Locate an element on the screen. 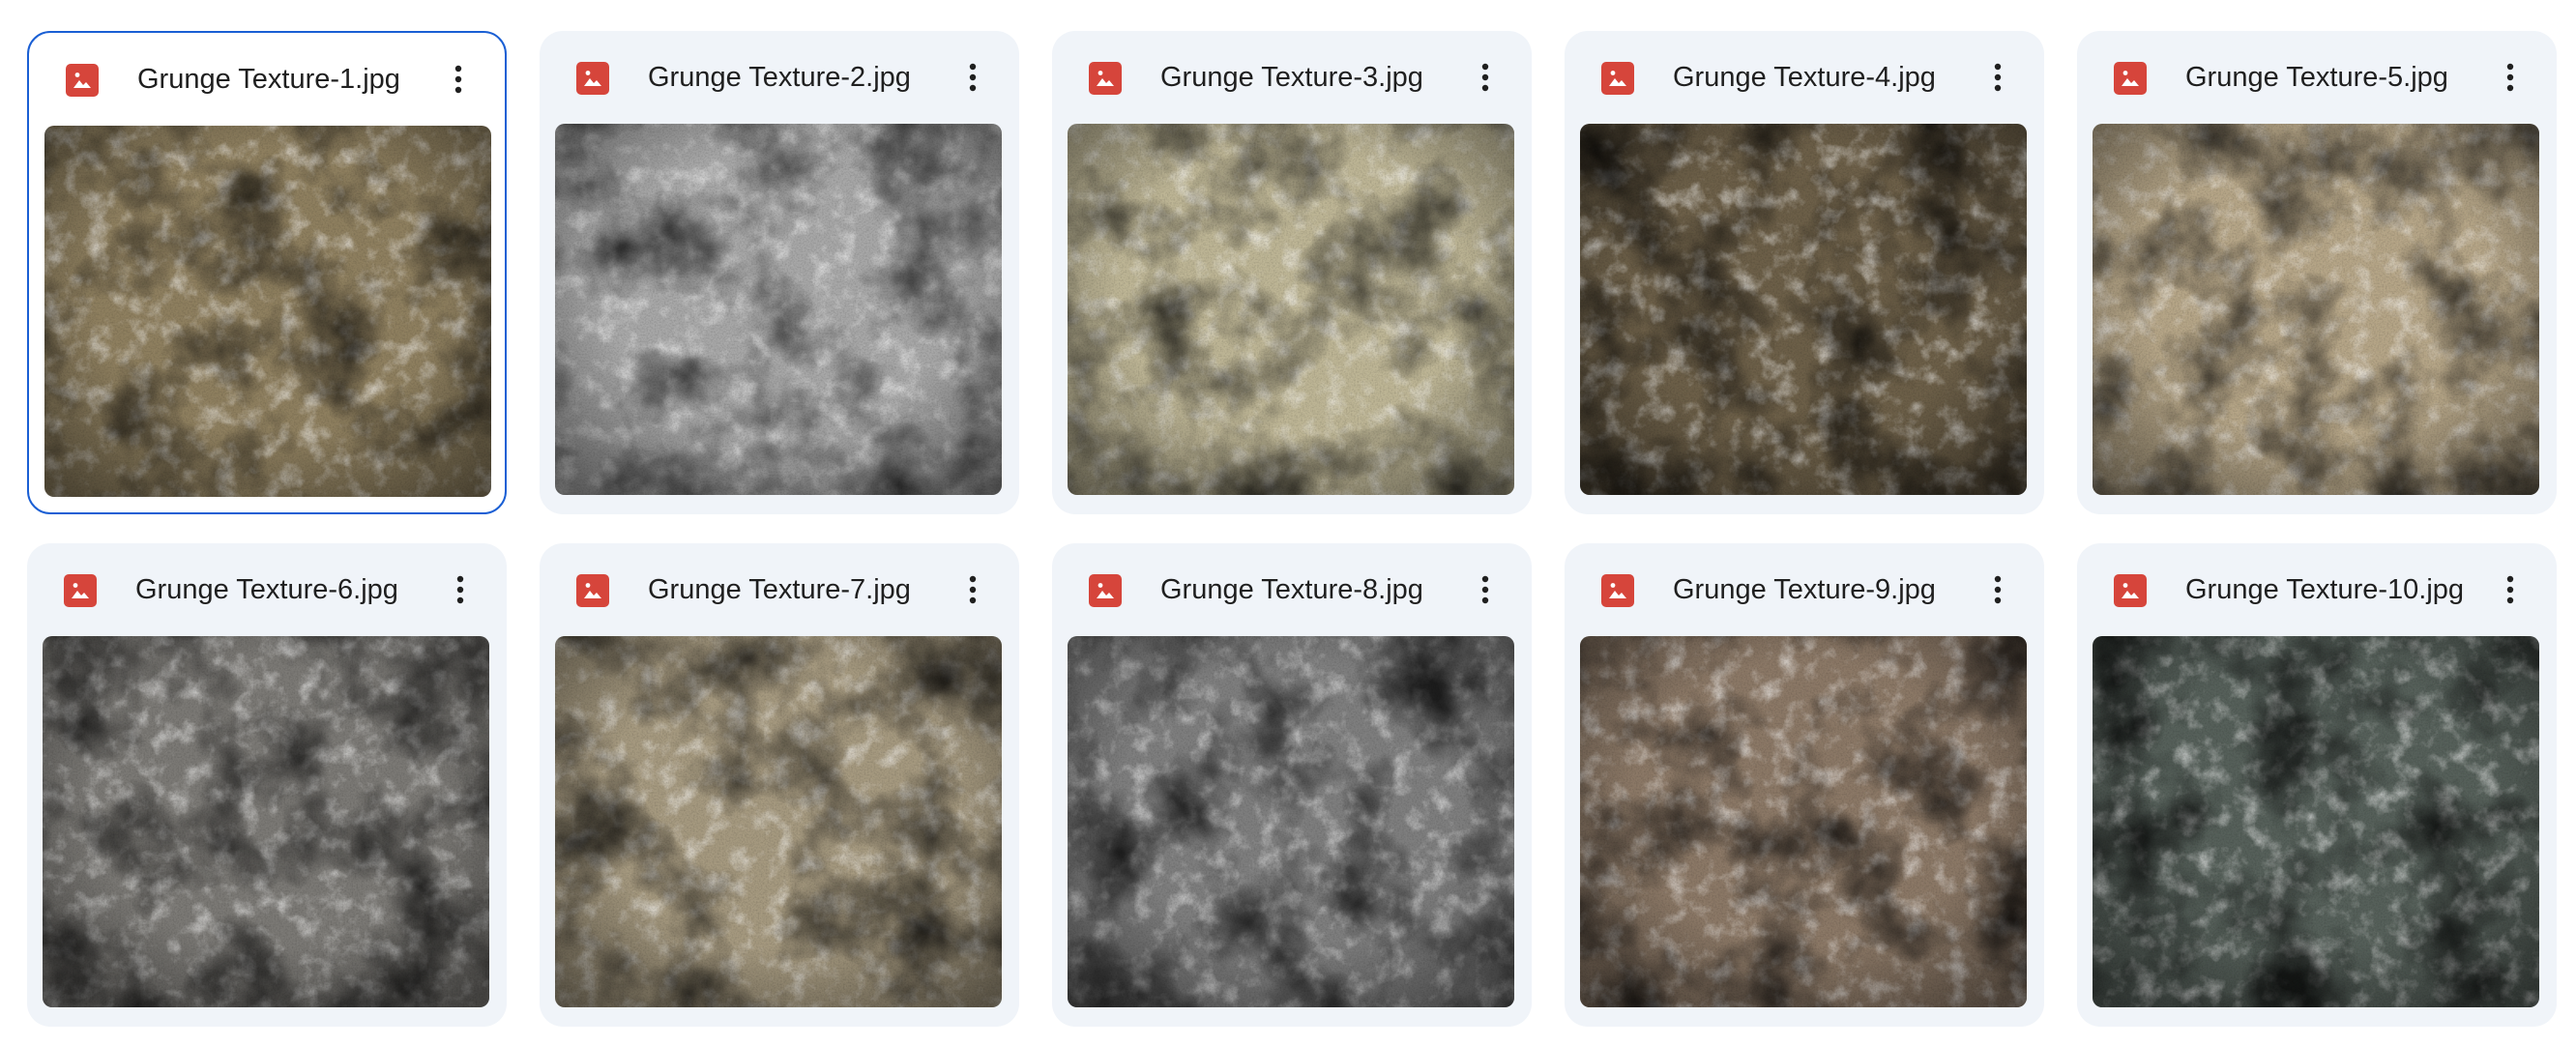 The width and height of the screenshot is (2576, 1046). file-card-header: Grunge Texture-8.jpg is located at coordinates (1292, 589).